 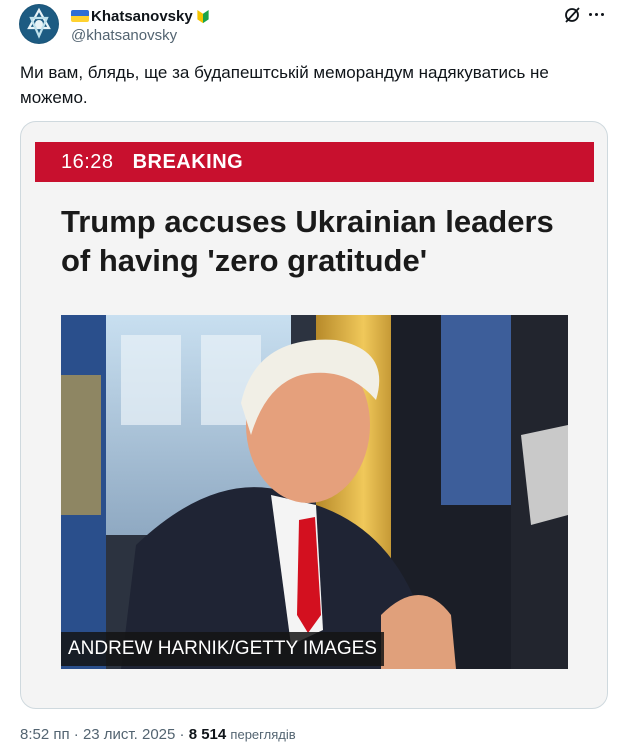 I want to click on photo-credit-caption: ANDREW HARNIK/GETTY IMAGES, so click(x=222, y=649).